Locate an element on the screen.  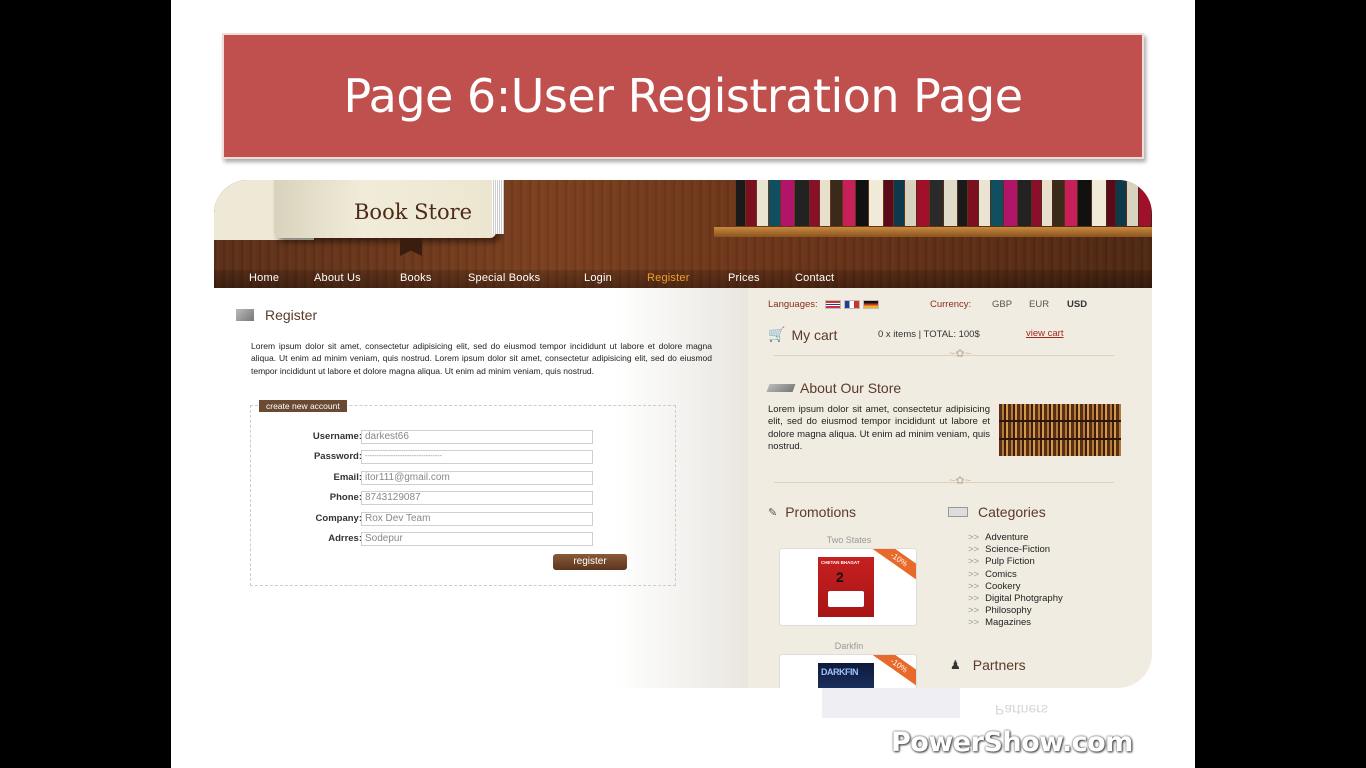
form-row-address: Adrres: Sodepur is located at coordinates (464, 539).